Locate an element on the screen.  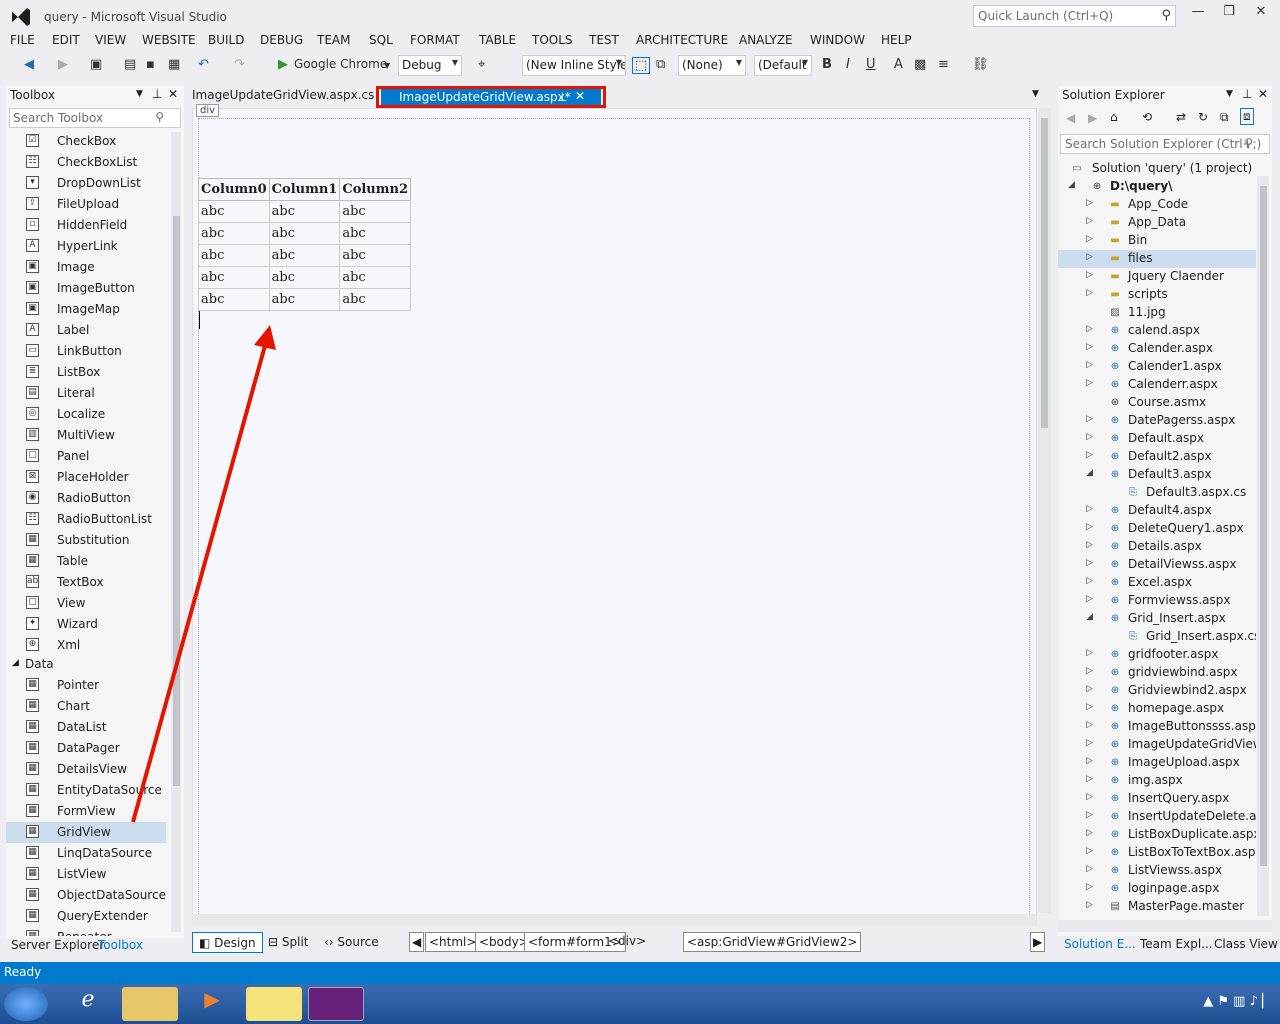
list-item: ◢ ⊕ Grid_Insert.aspx is located at coordinates (1157, 619).